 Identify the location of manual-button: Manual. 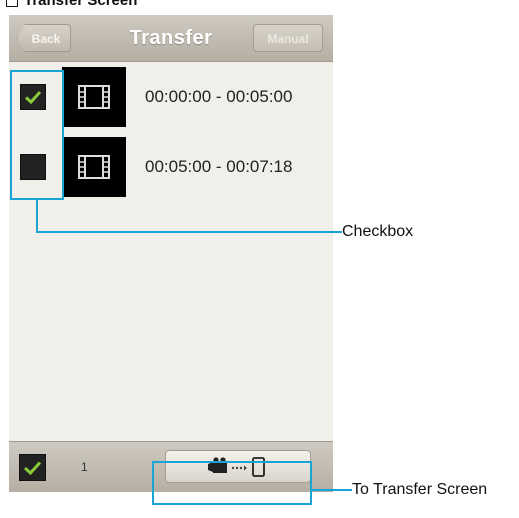
(288, 38).